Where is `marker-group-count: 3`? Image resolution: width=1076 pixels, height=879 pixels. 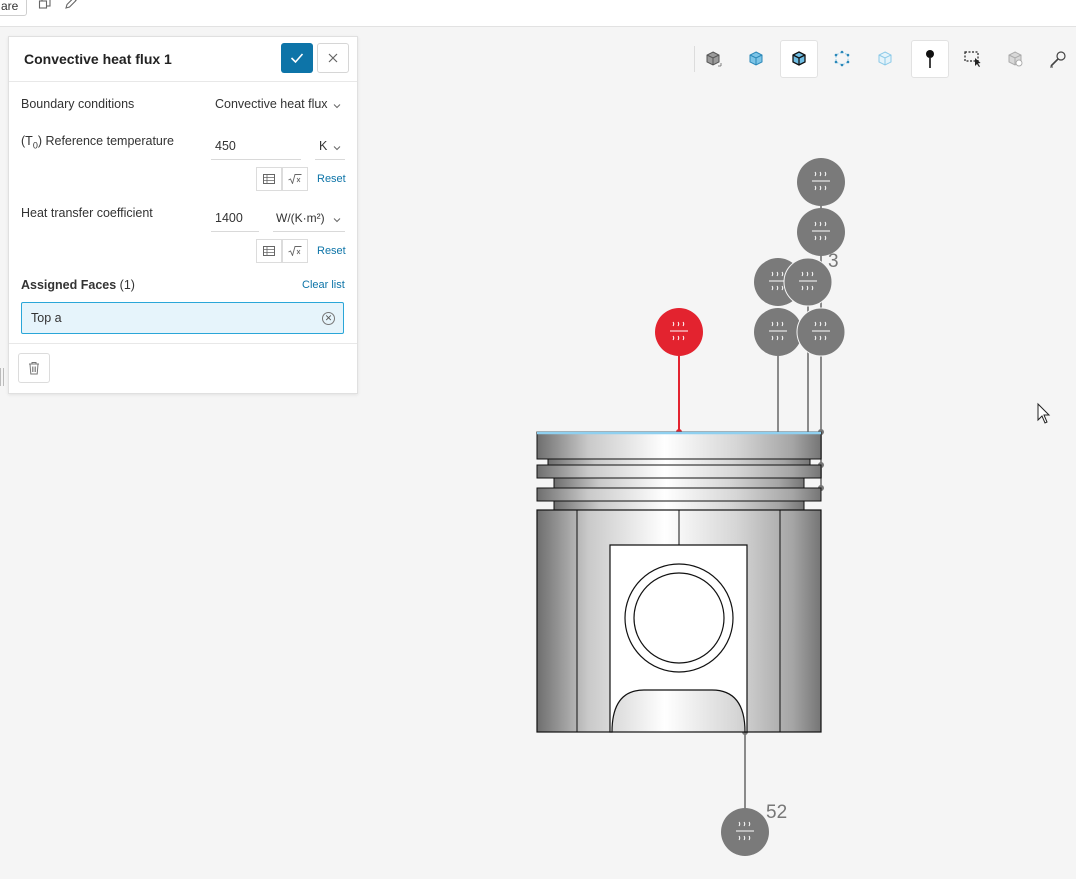 marker-group-count: 3 is located at coordinates (833, 261).